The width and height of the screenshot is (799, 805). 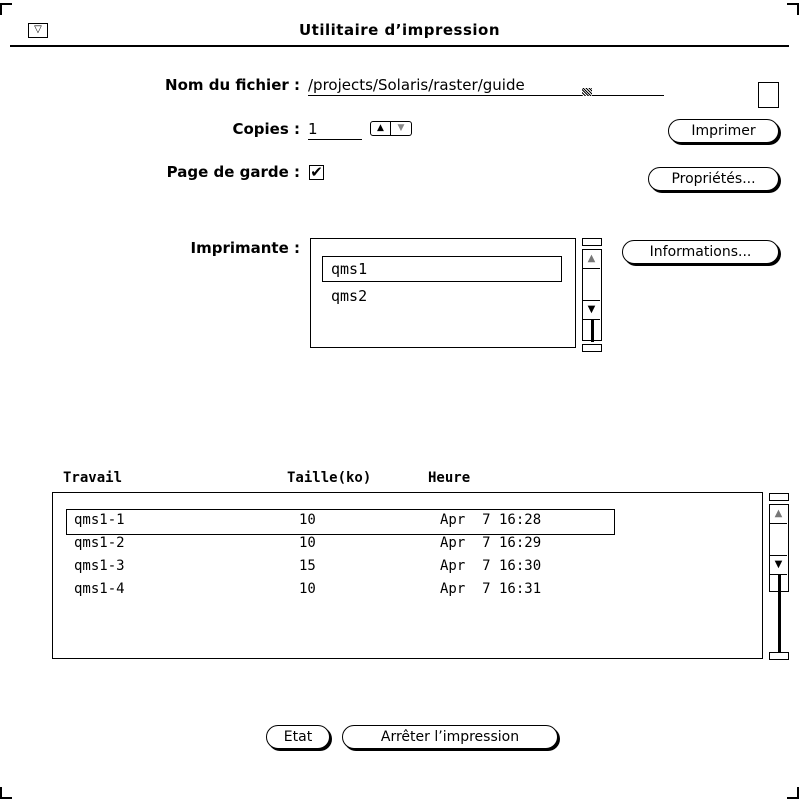 What do you see at coordinates (266, 129) in the screenshot?
I see `copies-label: Copies :` at bounding box center [266, 129].